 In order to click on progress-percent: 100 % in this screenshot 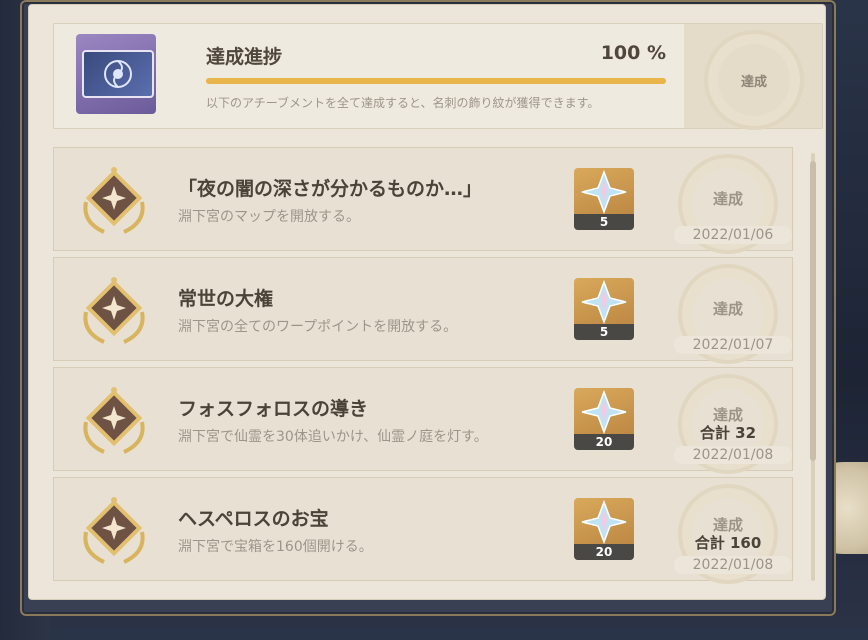, I will do `click(633, 53)`.